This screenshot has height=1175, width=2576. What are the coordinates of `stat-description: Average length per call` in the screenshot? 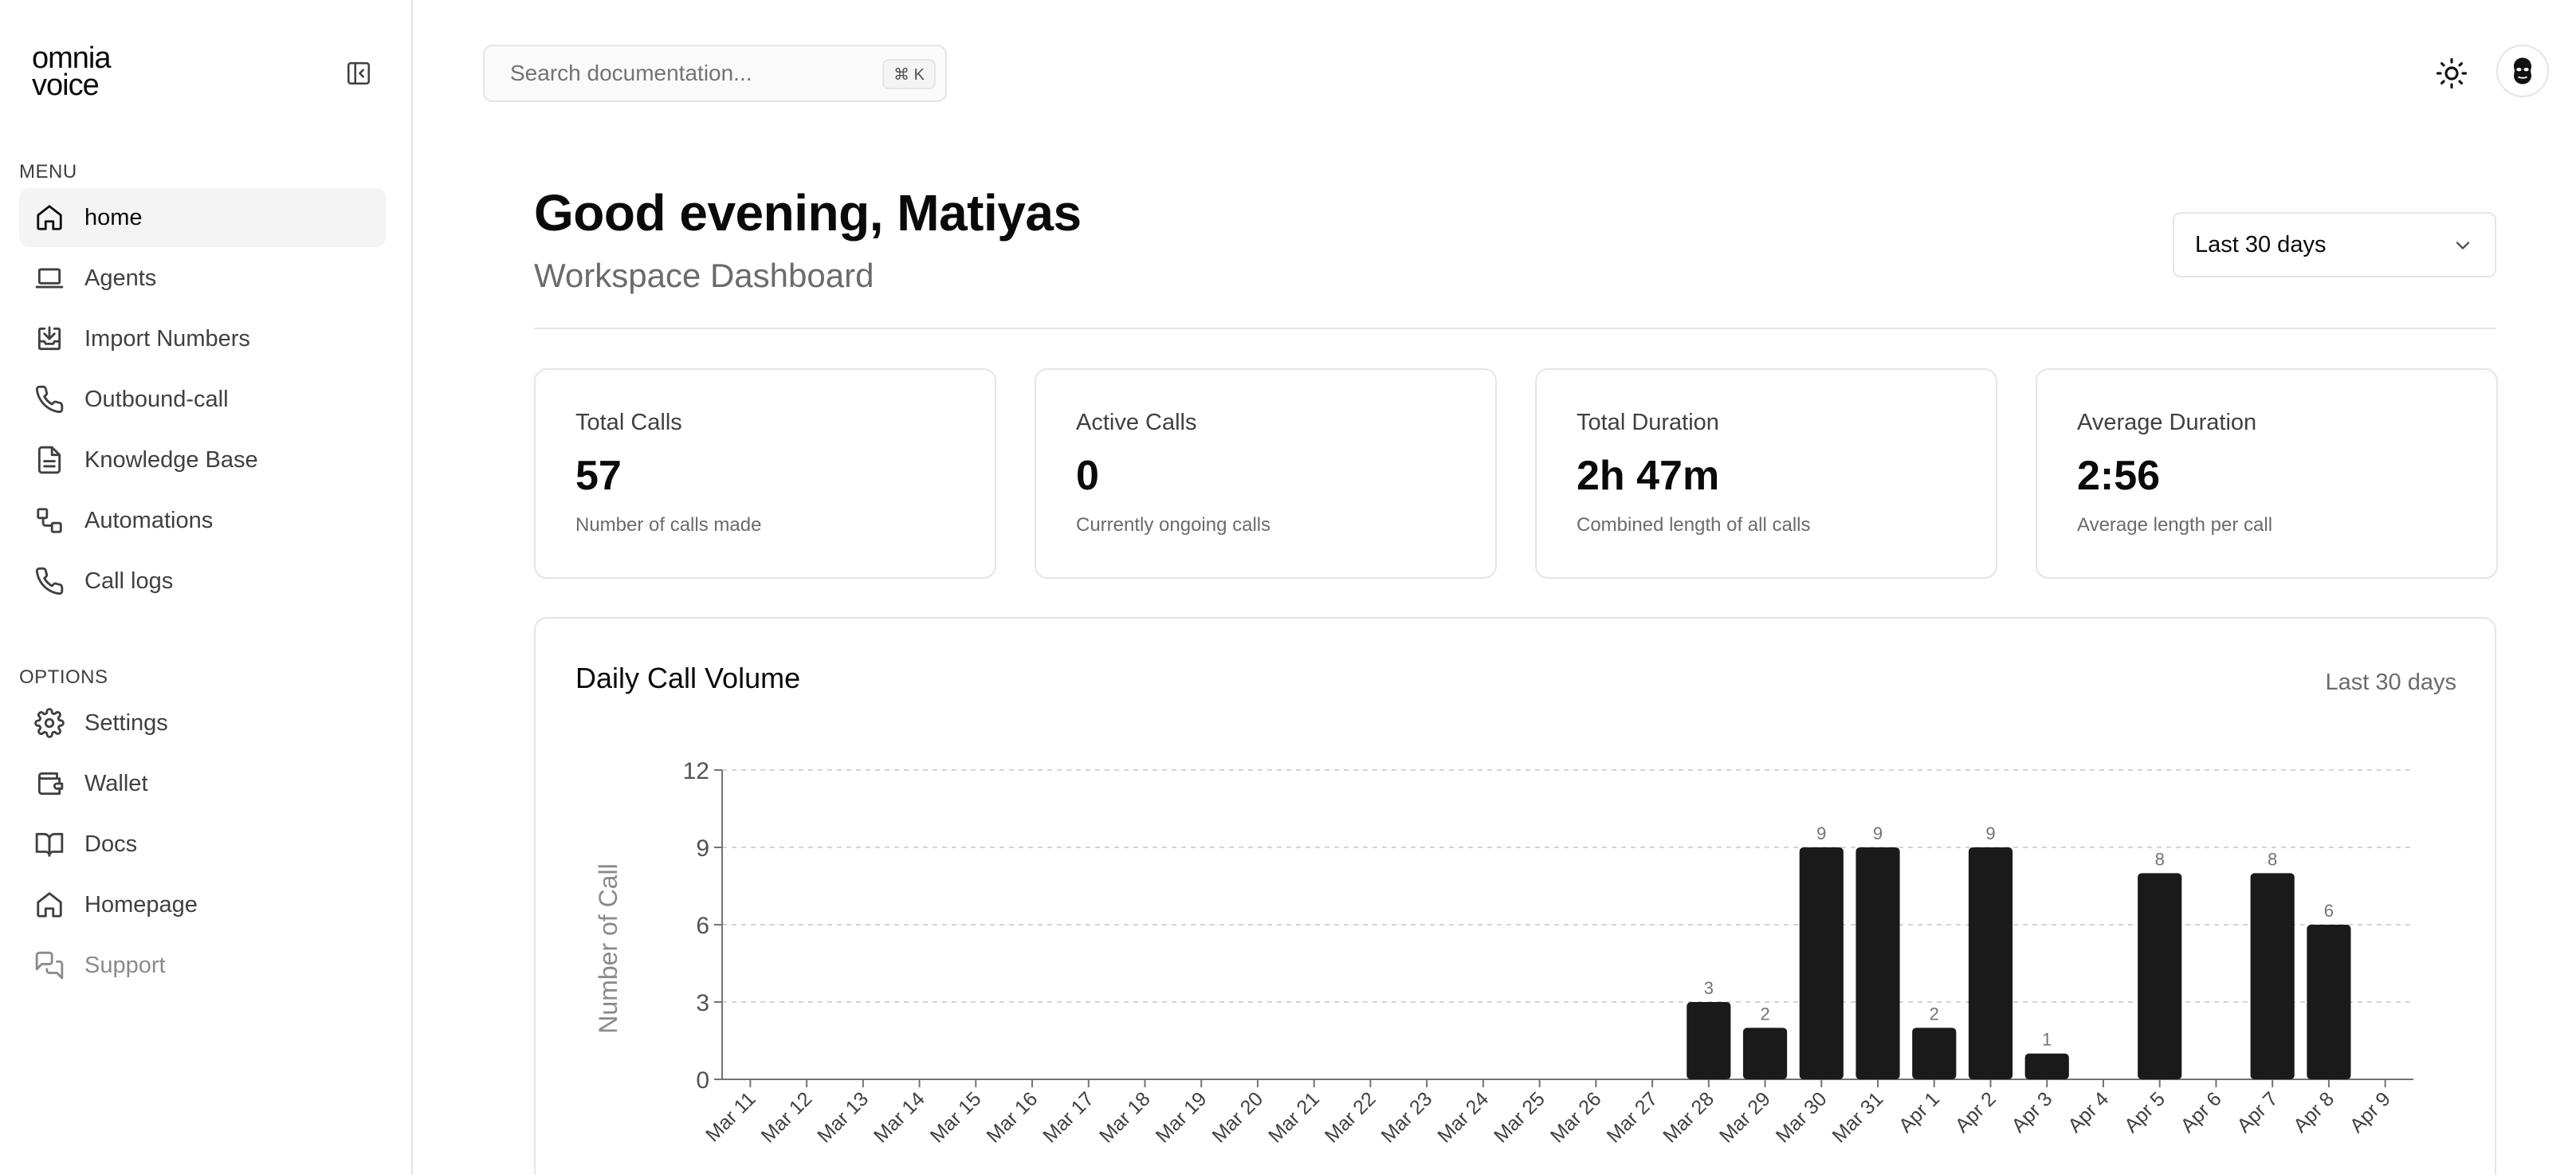 It's located at (2175, 525).